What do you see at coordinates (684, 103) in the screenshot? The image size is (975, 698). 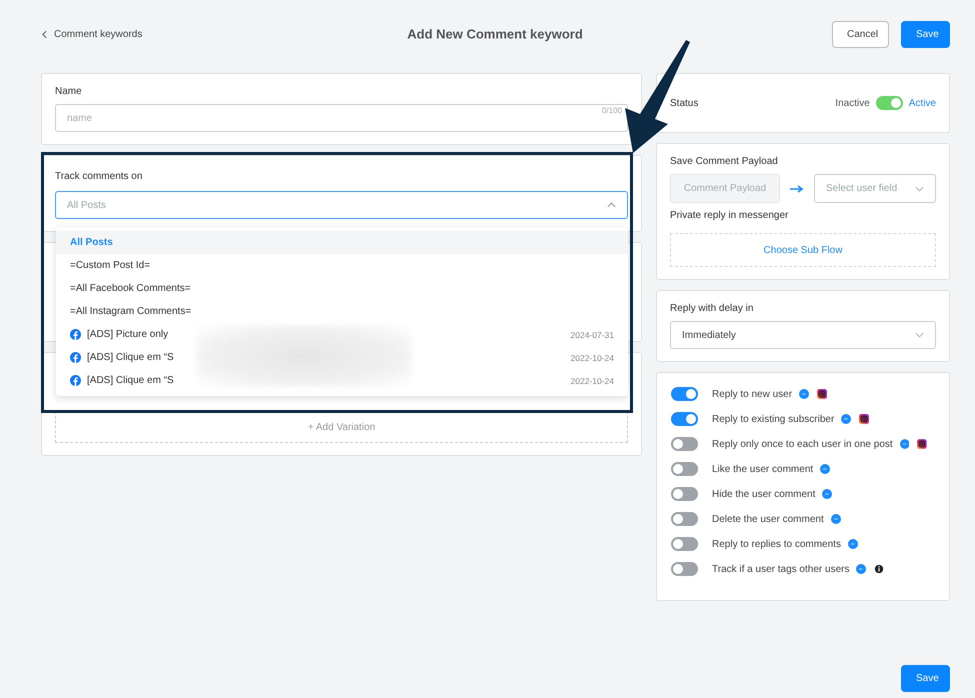 I see `status-label: Status` at bounding box center [684, 103].